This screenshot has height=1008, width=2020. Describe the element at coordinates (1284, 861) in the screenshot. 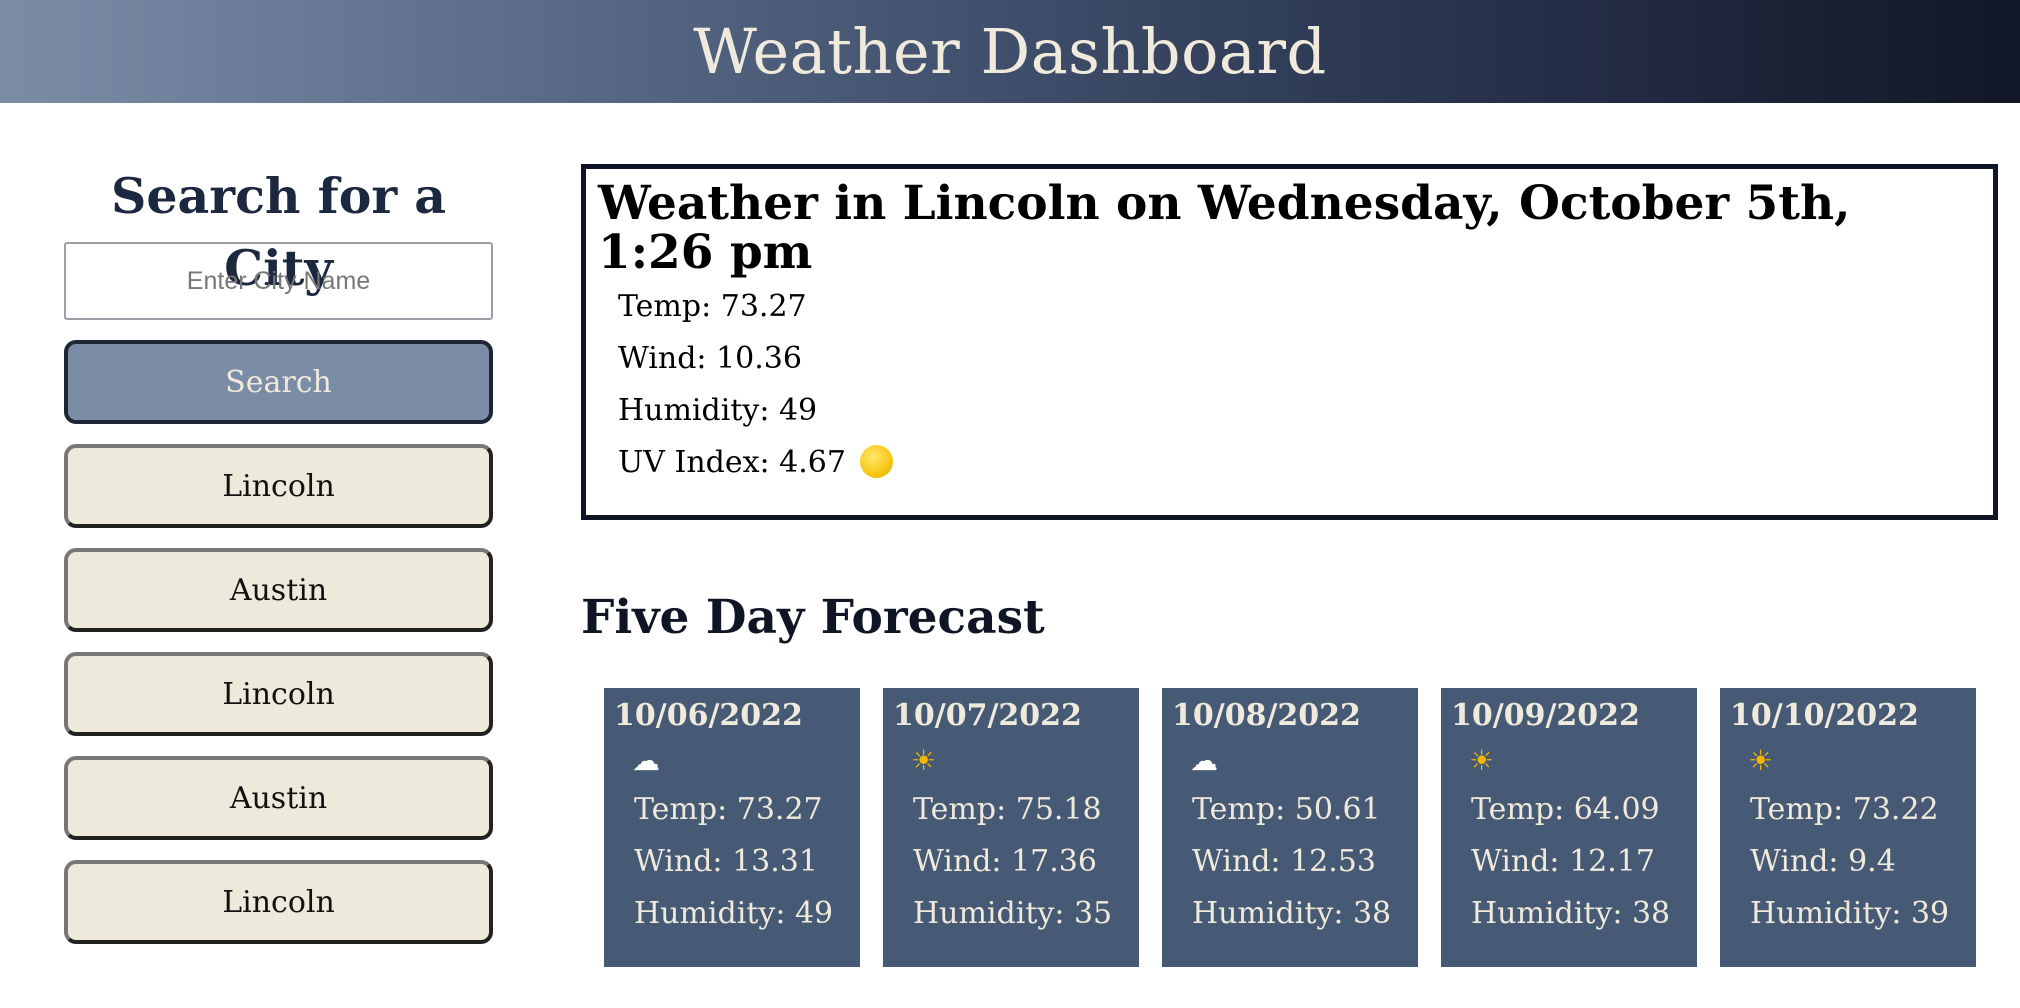

I see `forecast-wind: Wind: 12.53` at that location.